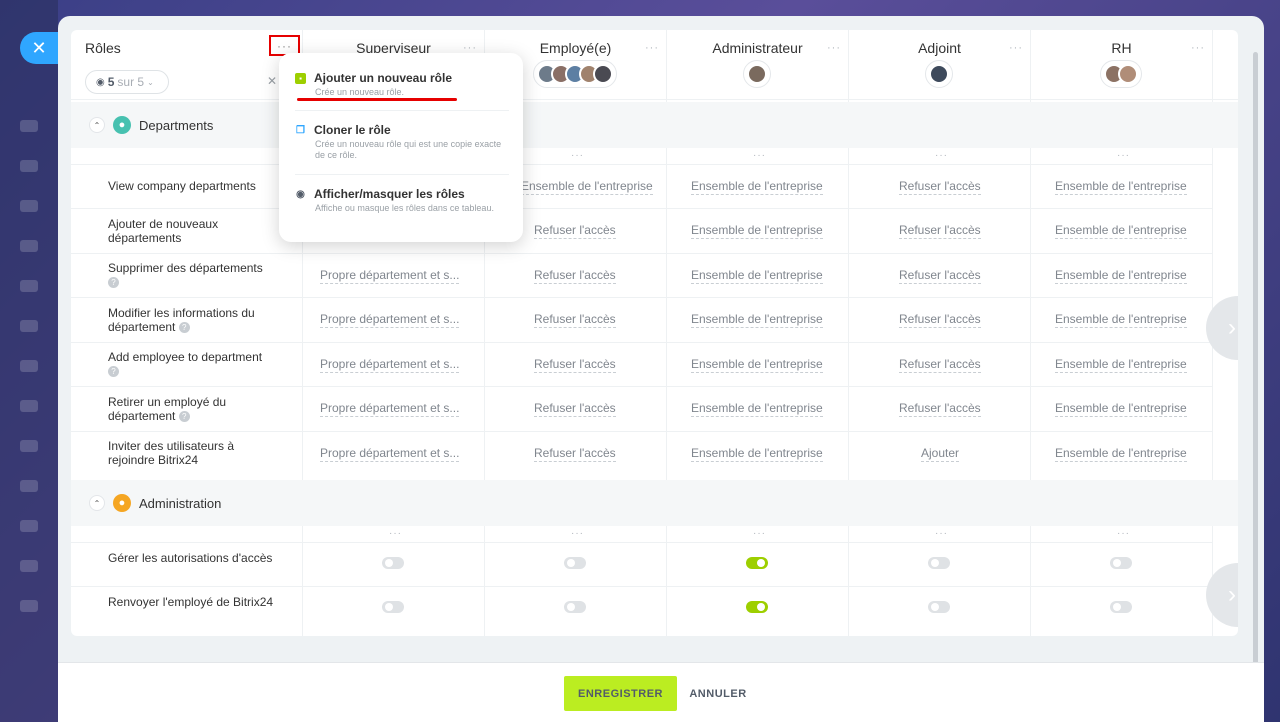 The height and width of the screenshot is (722, 1280). What do you see at coordinates (383, 78) in the screenshot?
I see `menu-item-title: Ajouter un nouveau rôle` at bounding box center [383, 78].